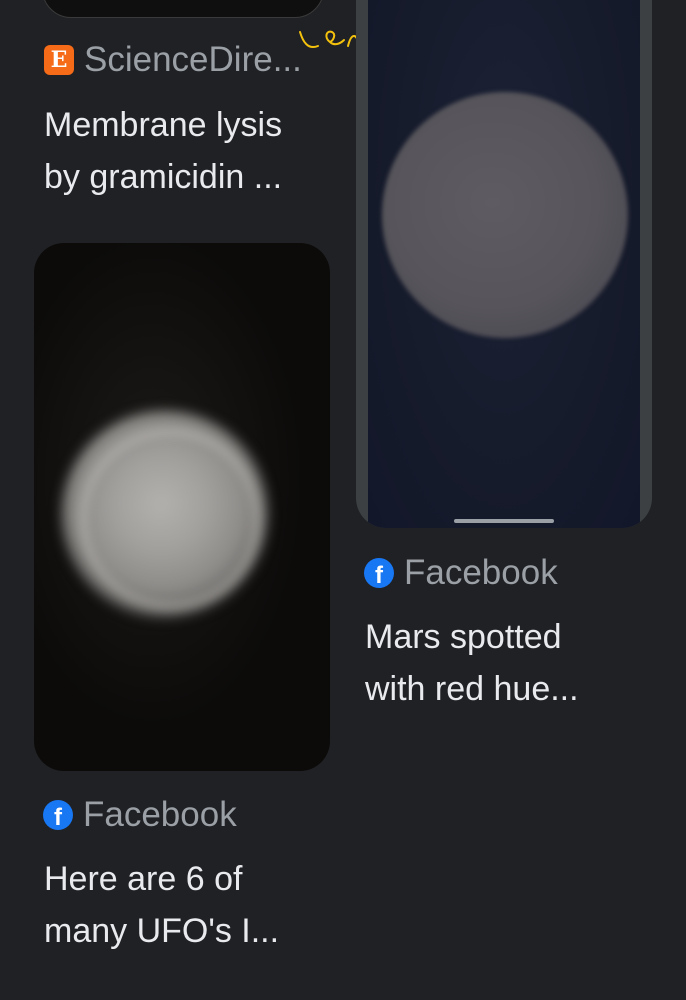 This screenshot has width=686, height=1000. Describe the element at coordinates (170, 519) in the screenshot. I see `orb-ring` at that location.